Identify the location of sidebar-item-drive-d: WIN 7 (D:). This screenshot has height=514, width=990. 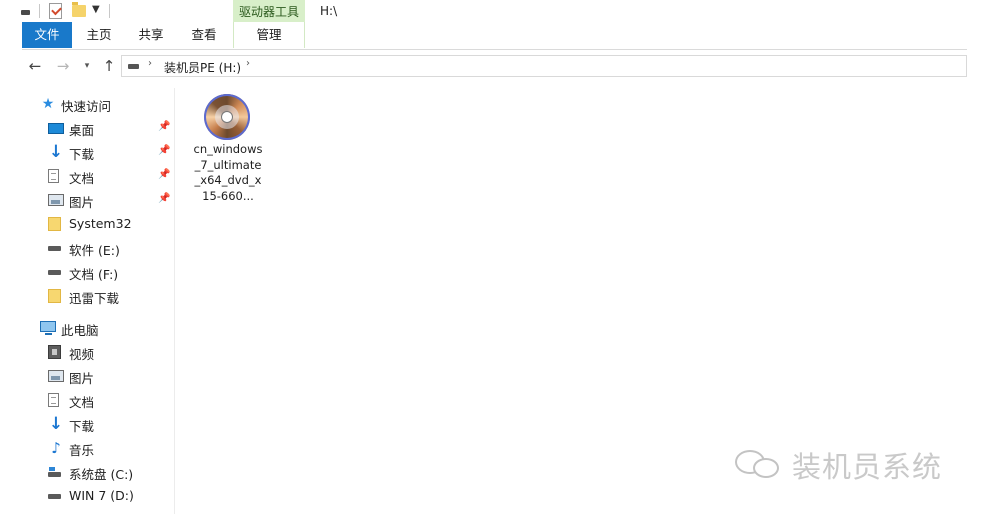
(87, 496).